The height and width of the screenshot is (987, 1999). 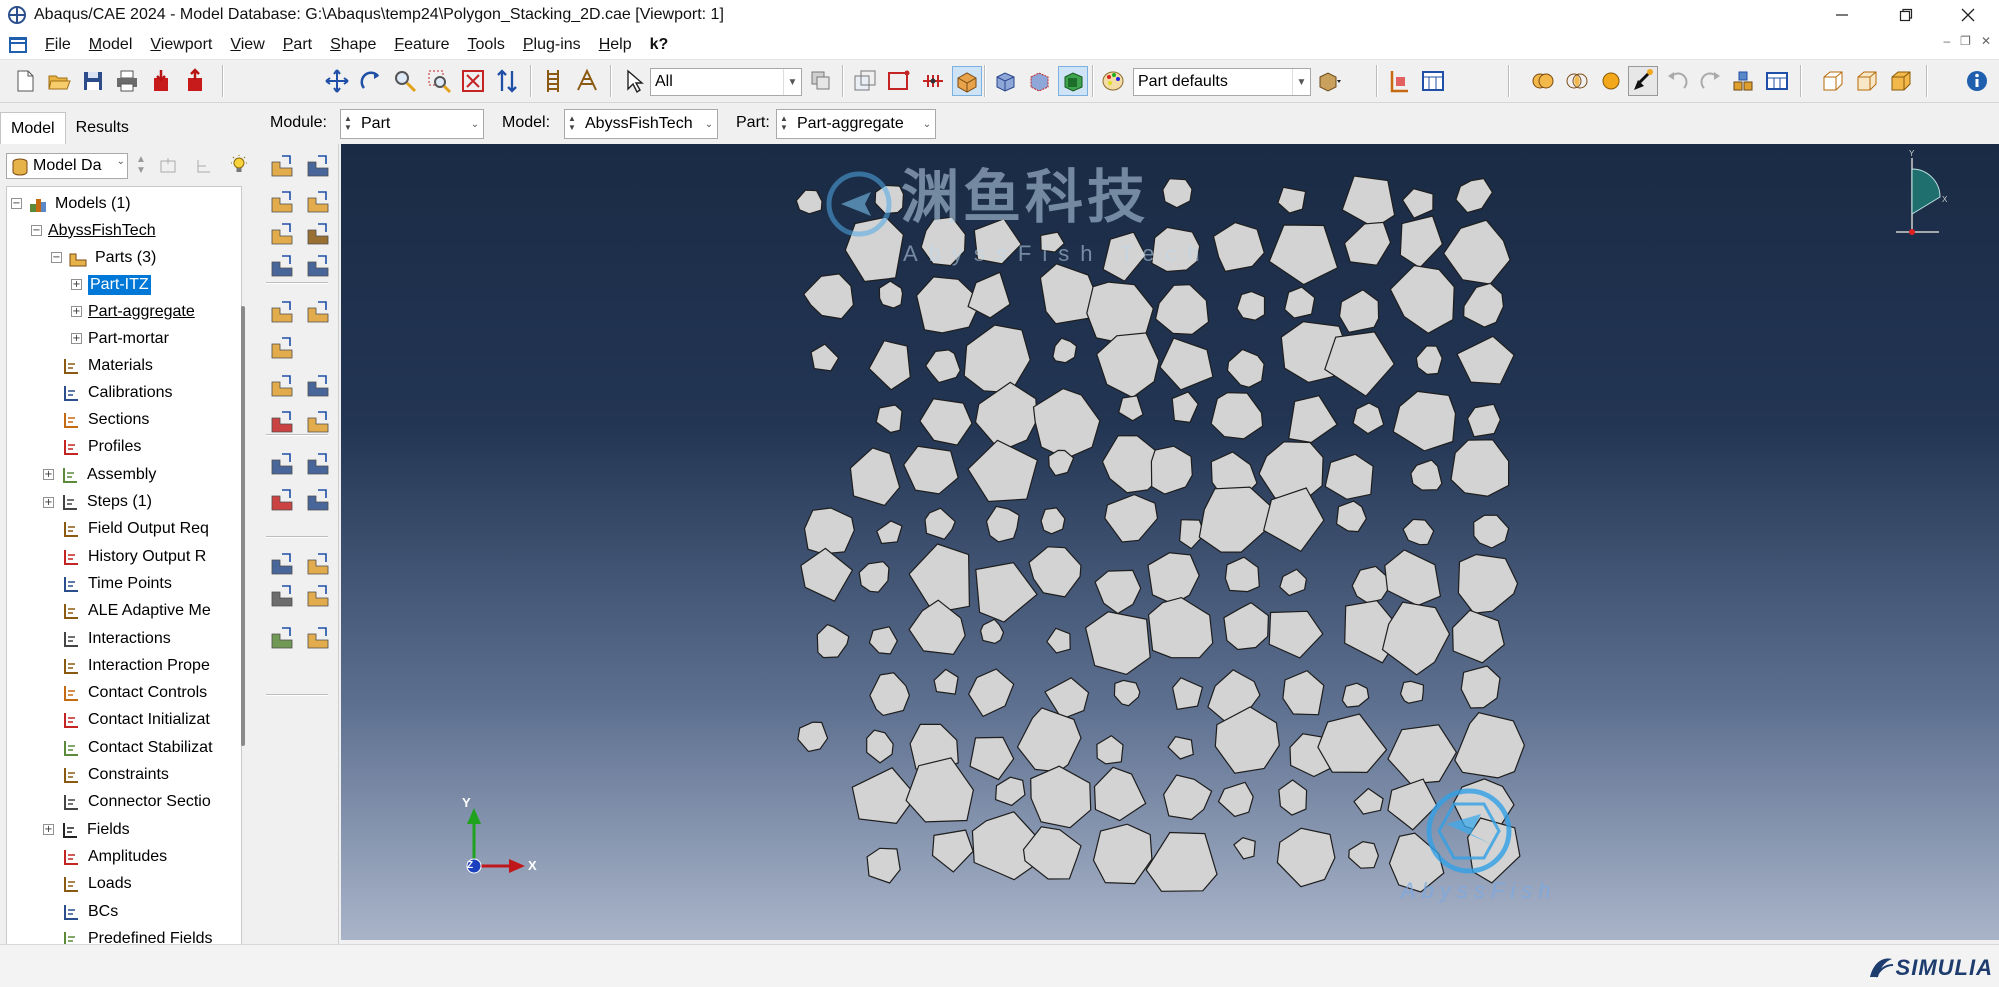 What do you see at coordinates (99, 474) in the screenshot?
I see `tree-item-assembly: + Assembly` at bounding box center [99, 474].